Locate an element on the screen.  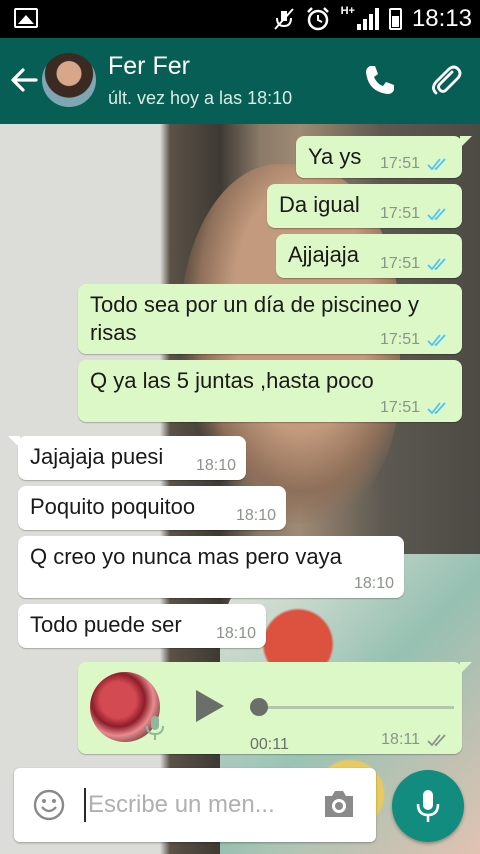
microphone-icon is located at coordinates (428, 806).